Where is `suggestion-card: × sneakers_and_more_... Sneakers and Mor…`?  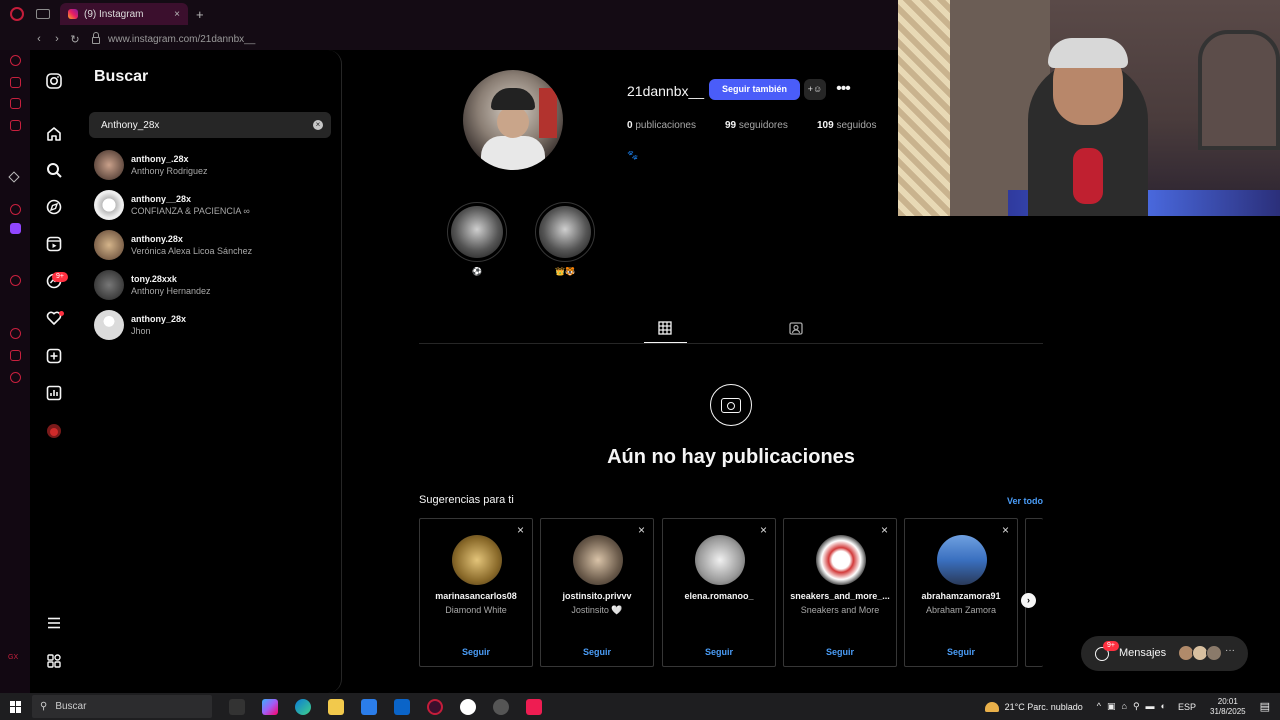 suggestion-card: × sneakers_and_more_... Sneakers and Mor… is located at coordinates (840, 592).